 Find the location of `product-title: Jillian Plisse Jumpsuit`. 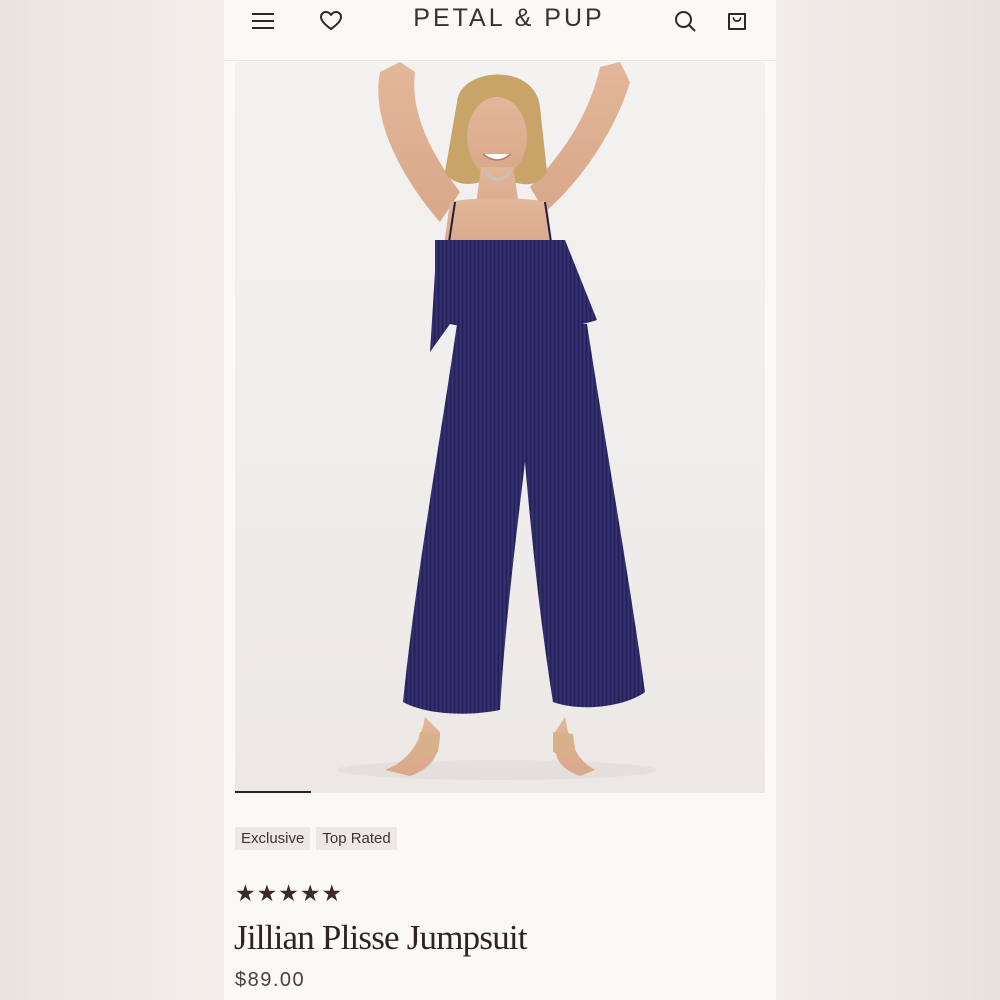

product-title: Jillian Plisse Jumpsuit is located at coordinates (381, 937).